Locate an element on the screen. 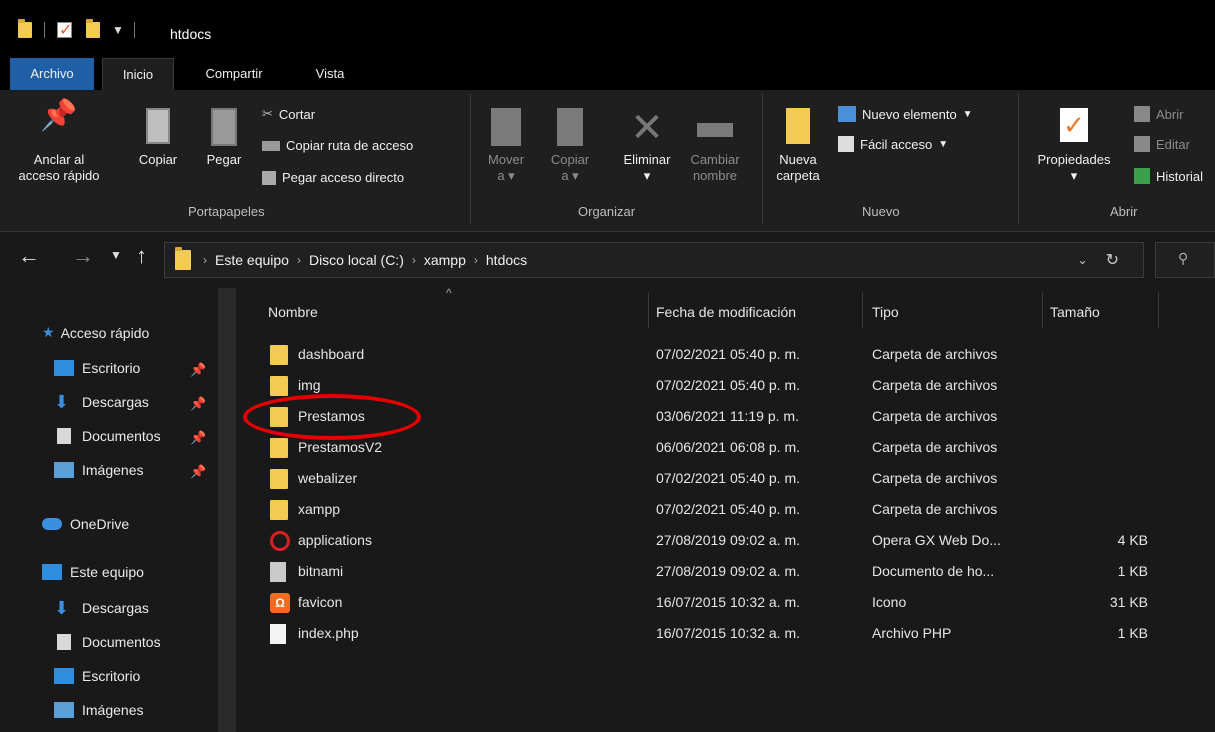 Image resolution: width=1215 pixels, height=732 pixels. nav-item-descargas: ⬇ Descargas is located at coordinates (101, 402).